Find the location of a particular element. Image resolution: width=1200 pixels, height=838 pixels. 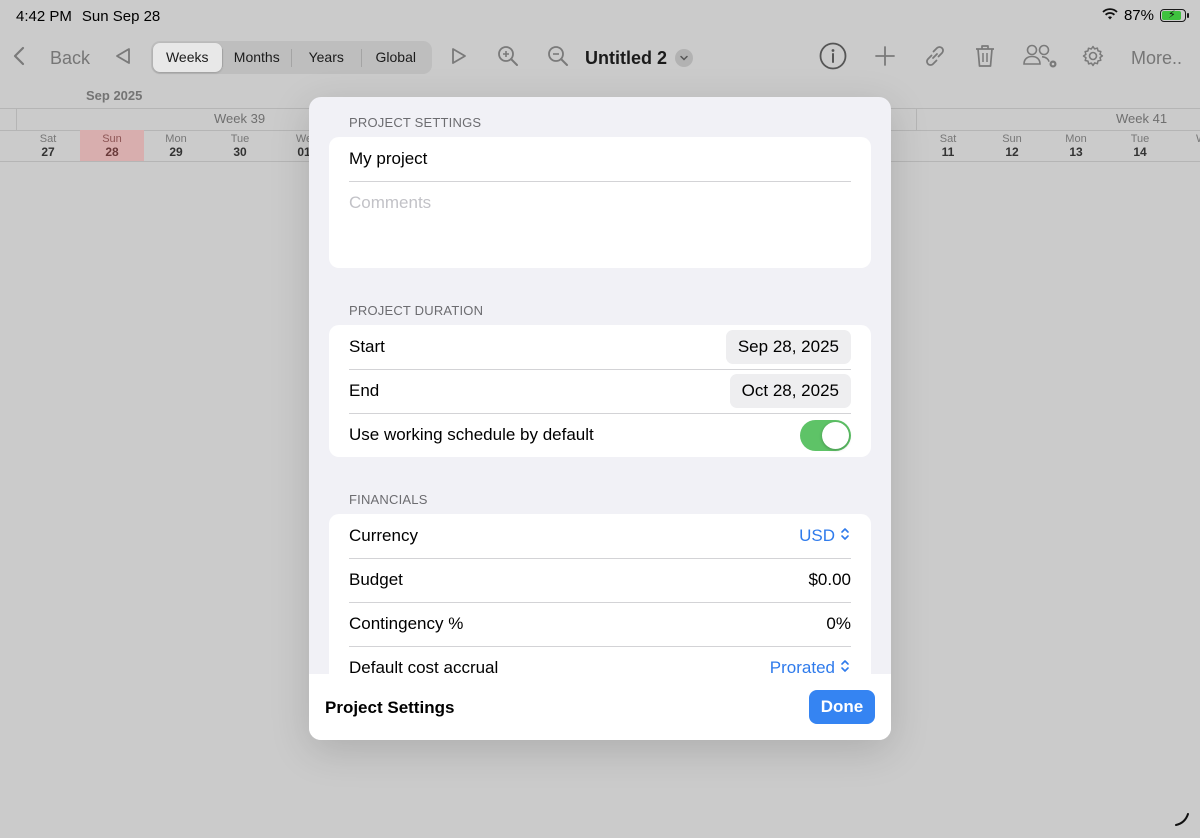

triangle-left-icon is located at coordinates (123, 58).